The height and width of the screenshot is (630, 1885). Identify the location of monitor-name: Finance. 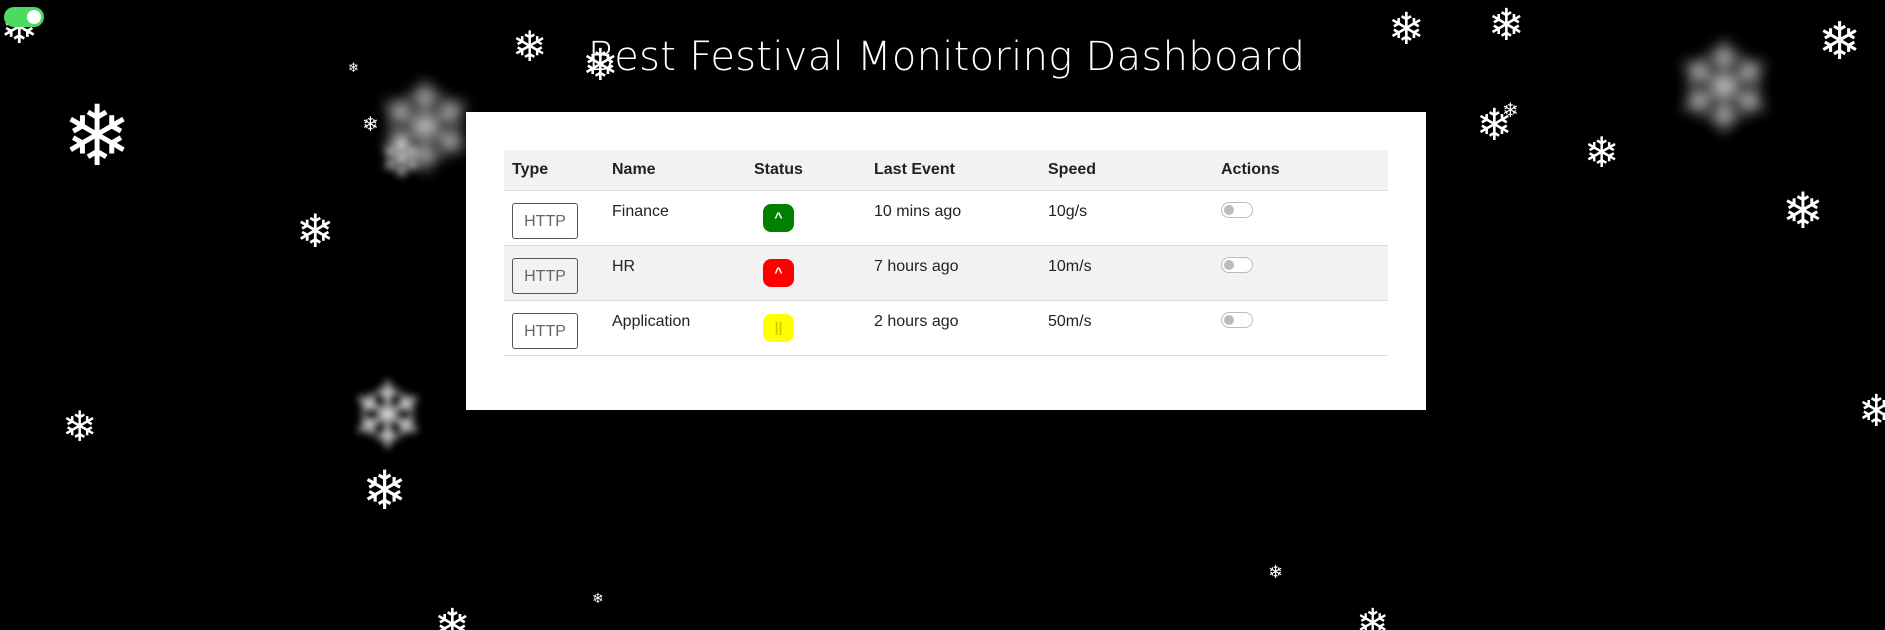
(640, 211).